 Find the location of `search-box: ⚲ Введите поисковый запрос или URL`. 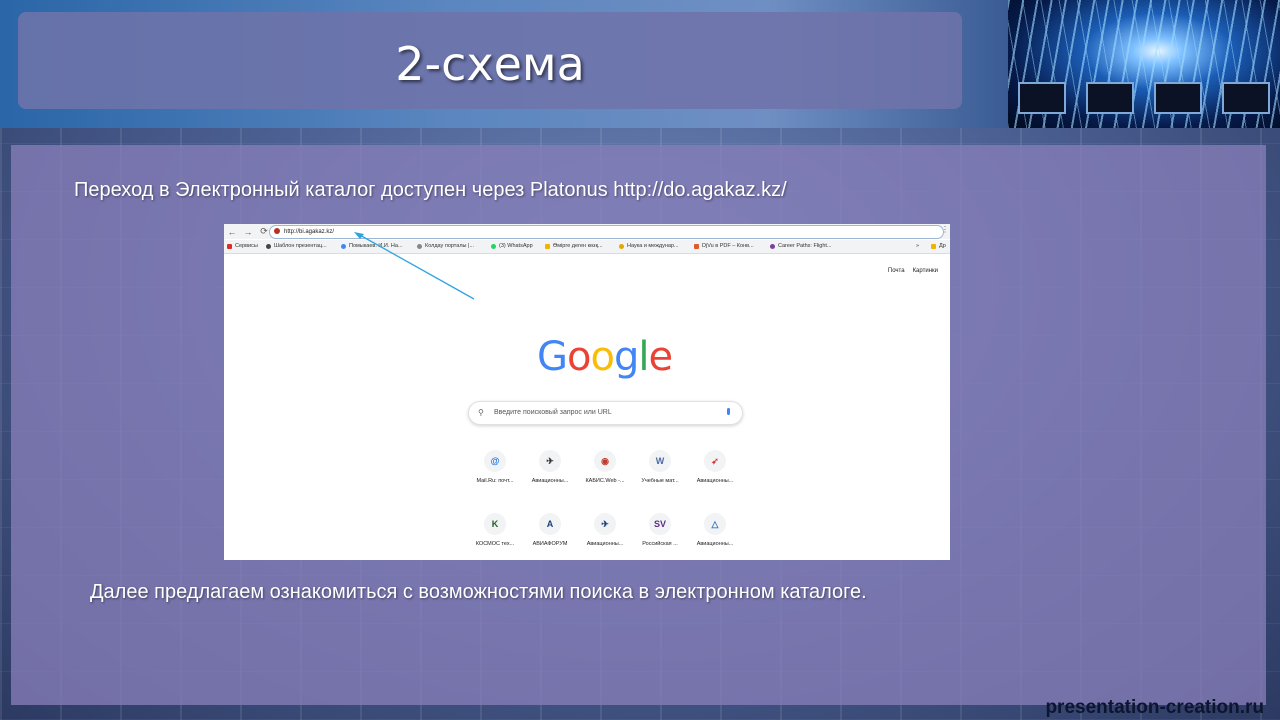

search-box: ⚲ Введите поисковый запрос или URL is located at coordinates (605, 413).